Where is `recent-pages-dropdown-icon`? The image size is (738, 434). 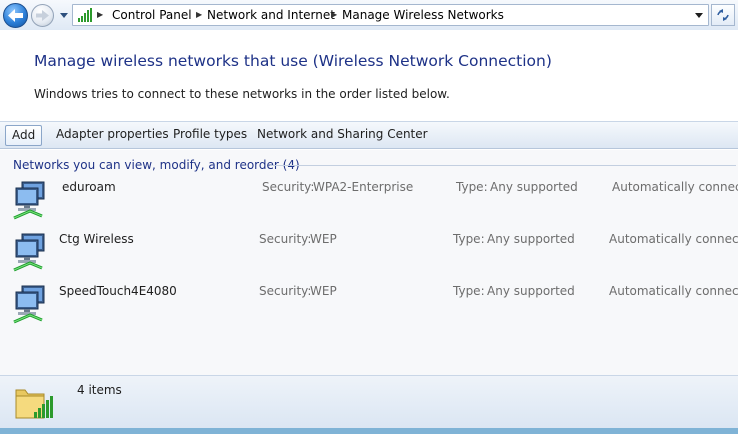 recent-pages-dropdown-icon is located at coordinates (64, 15).